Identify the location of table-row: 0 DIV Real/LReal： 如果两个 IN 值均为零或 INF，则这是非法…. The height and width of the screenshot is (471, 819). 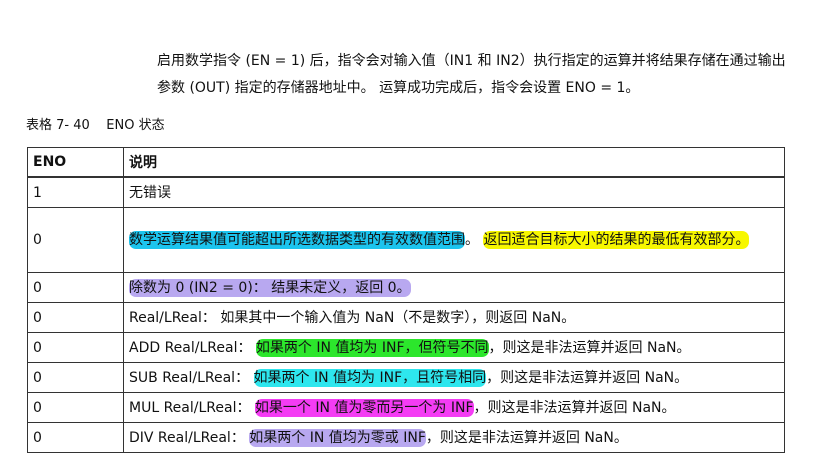
(406, 437).